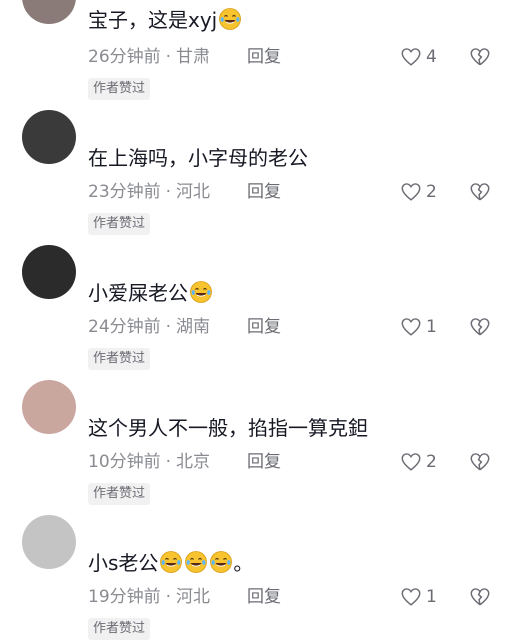  Describe the element at coordinates (431, 57) in the screenshot. I see `like-count: 4` at that location.